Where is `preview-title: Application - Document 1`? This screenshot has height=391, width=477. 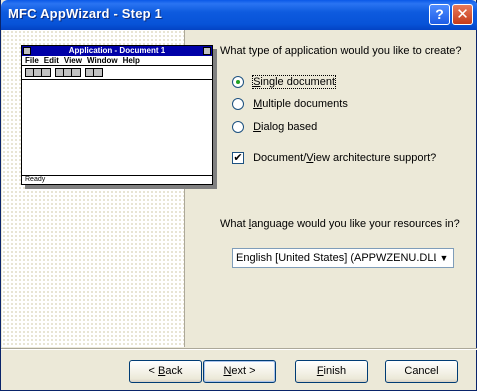 preview-title: Application - Document 1 is located at coordinates (117, 50).